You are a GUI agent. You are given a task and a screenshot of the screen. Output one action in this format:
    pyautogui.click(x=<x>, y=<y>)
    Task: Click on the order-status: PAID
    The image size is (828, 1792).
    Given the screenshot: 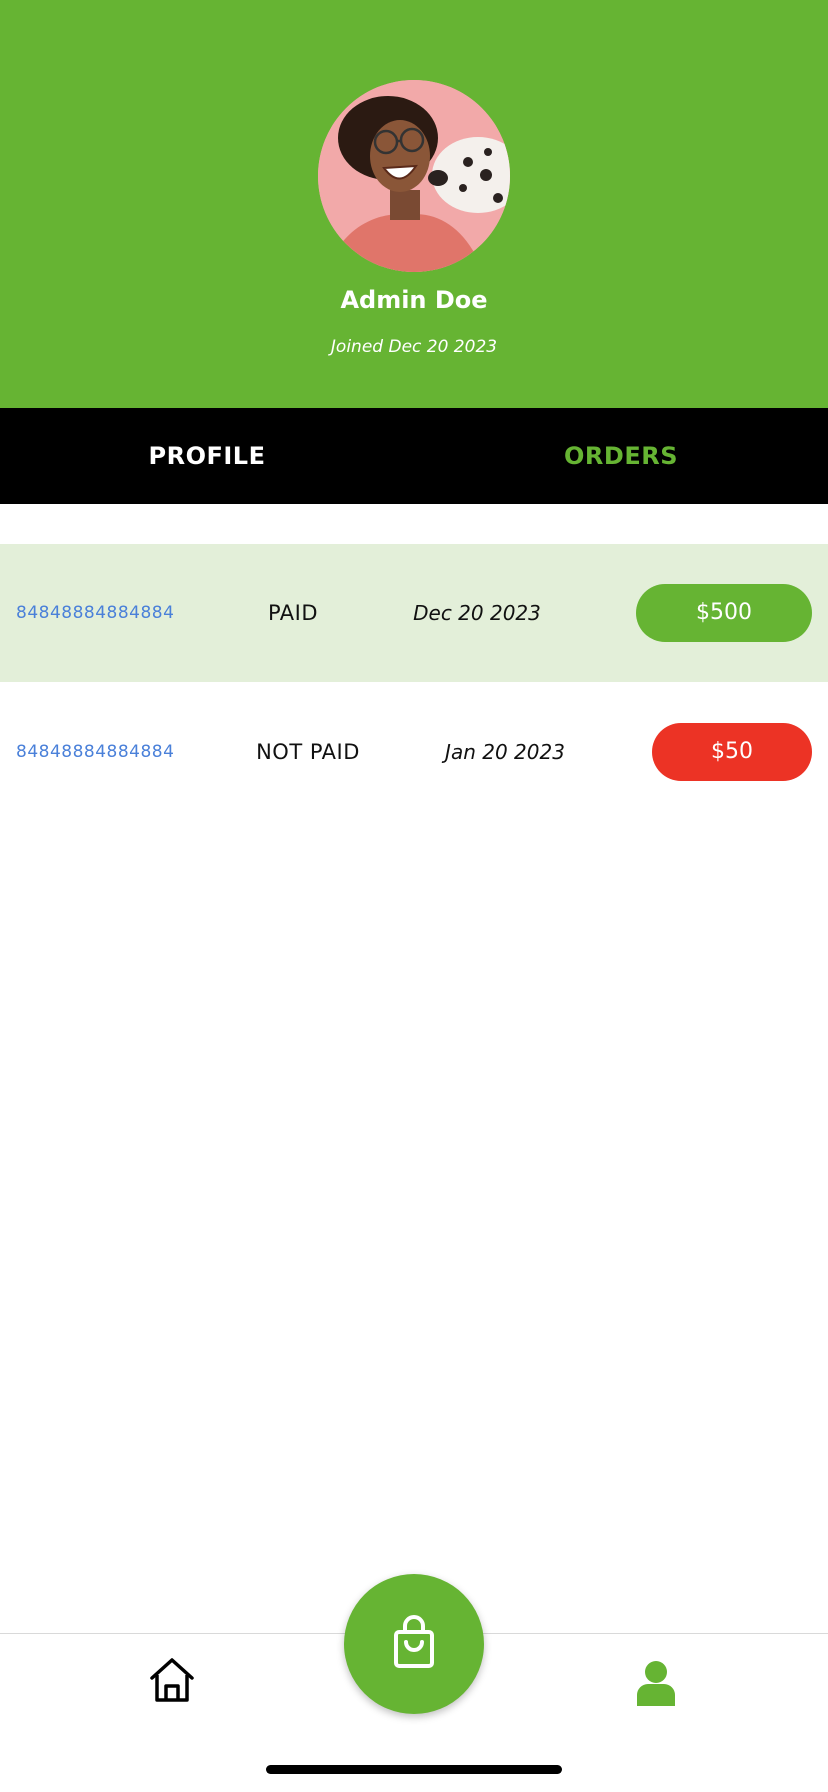 What is the action you would take?
    pyautogui.click(x=293, y=613)
    